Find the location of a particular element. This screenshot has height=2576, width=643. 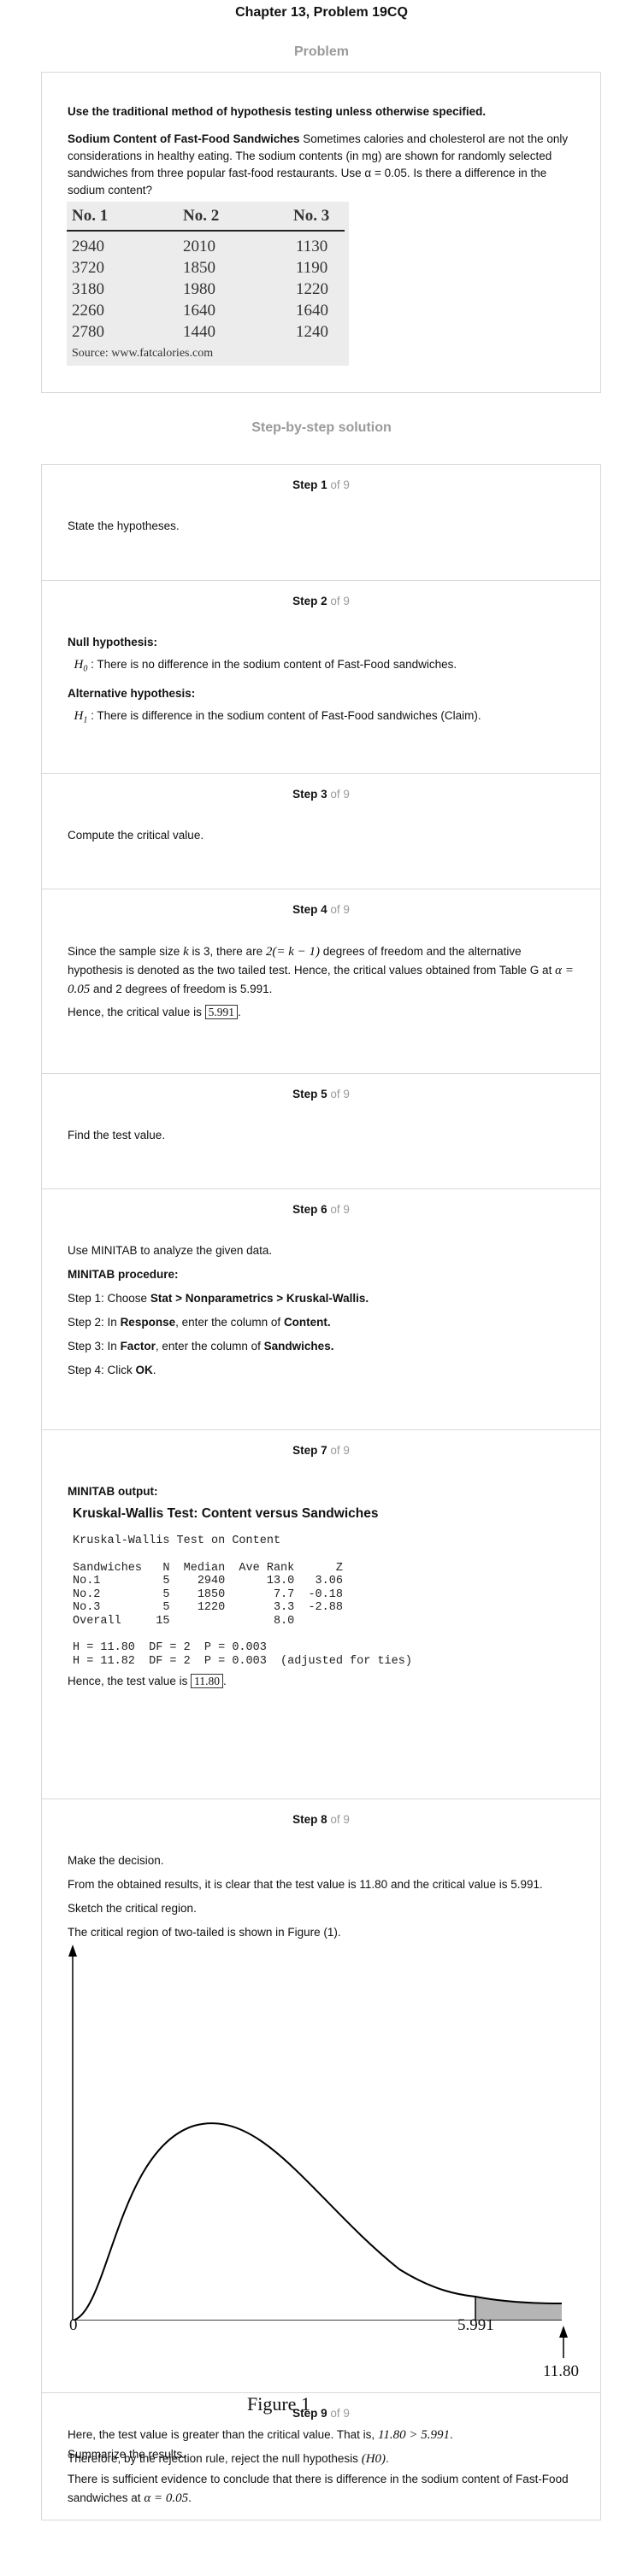

test-value-box: 11.80 is located at coordinates (207, 1681).